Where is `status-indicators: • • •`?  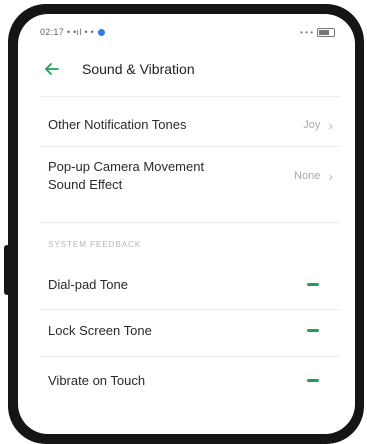
status-indicators: • • • is located at coordinates (306, 32).